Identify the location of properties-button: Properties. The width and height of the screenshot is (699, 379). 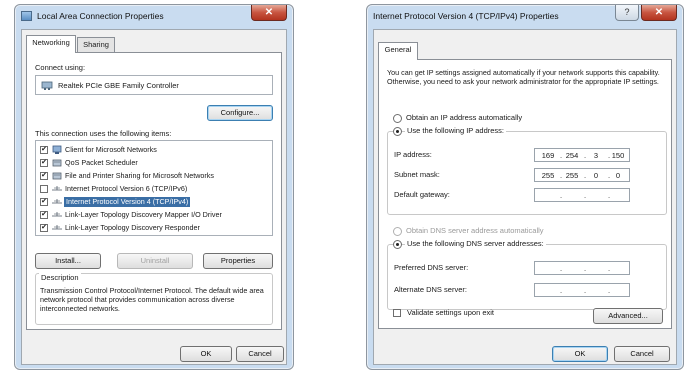
(238, 261).